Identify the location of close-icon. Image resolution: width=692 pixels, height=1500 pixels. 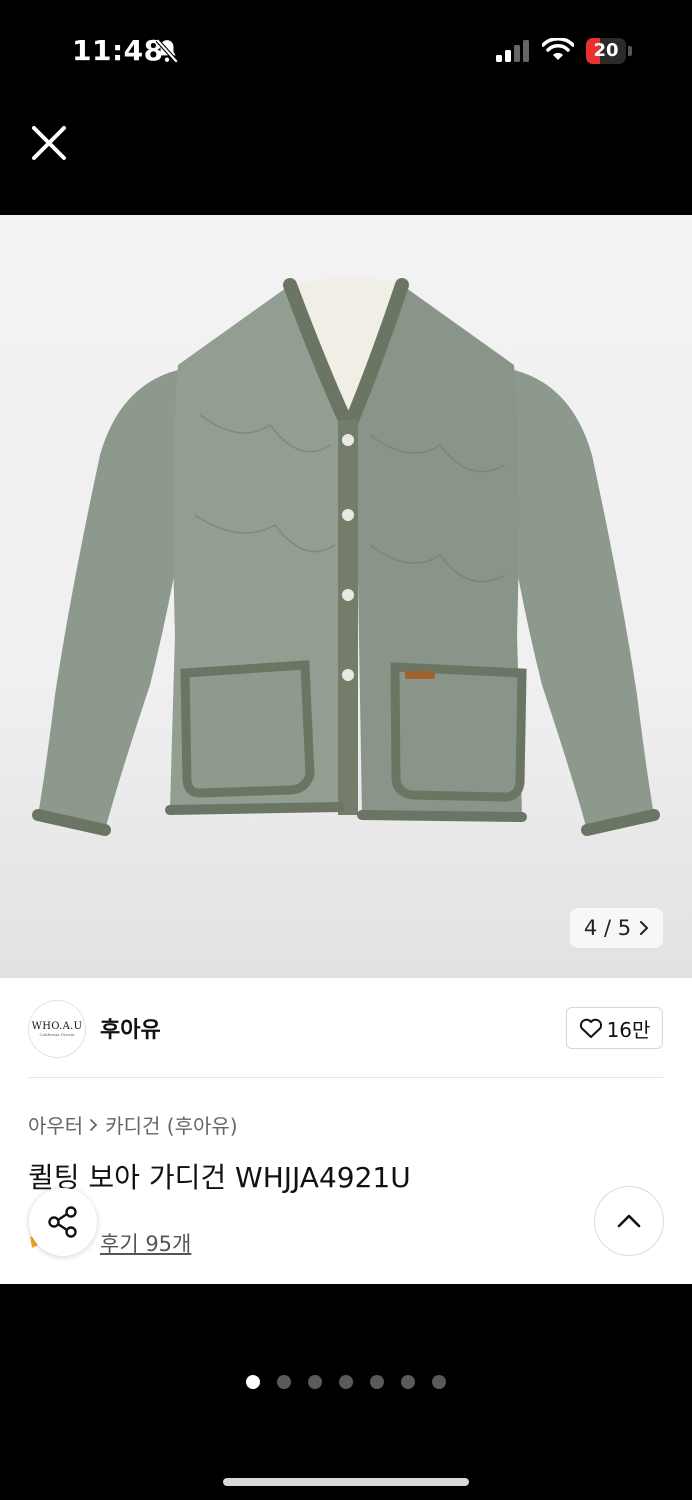
(49, 143).